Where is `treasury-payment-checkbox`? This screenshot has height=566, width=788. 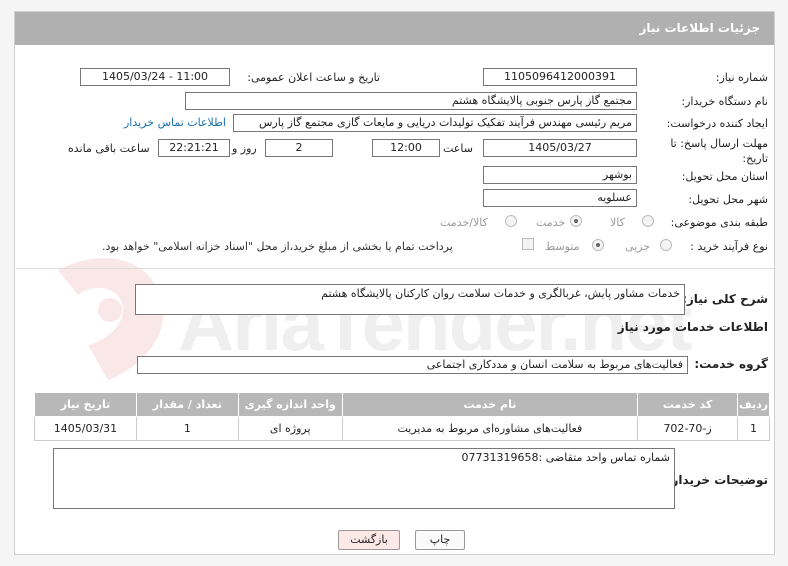 treasury-payment-checkbox is located at coordinates (528, 244).